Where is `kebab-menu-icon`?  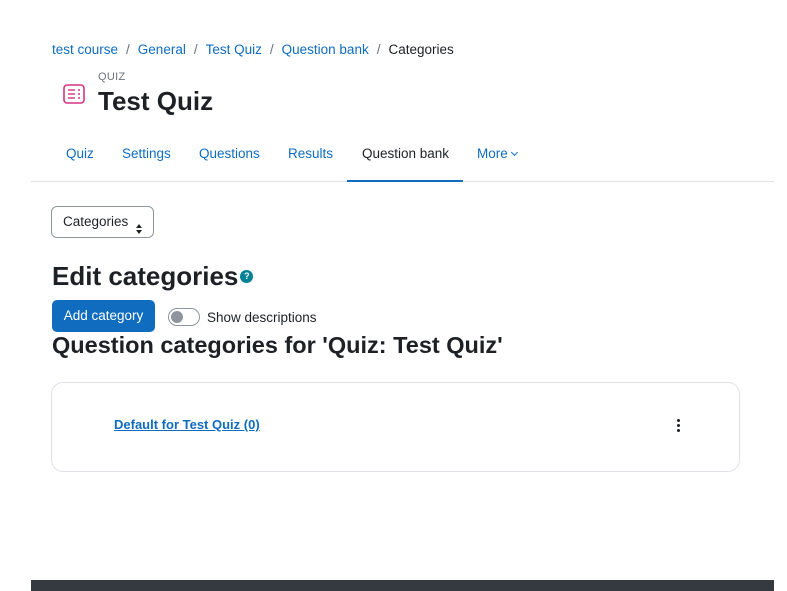
kebab-menu-icon is located at coordinates (678, 427).